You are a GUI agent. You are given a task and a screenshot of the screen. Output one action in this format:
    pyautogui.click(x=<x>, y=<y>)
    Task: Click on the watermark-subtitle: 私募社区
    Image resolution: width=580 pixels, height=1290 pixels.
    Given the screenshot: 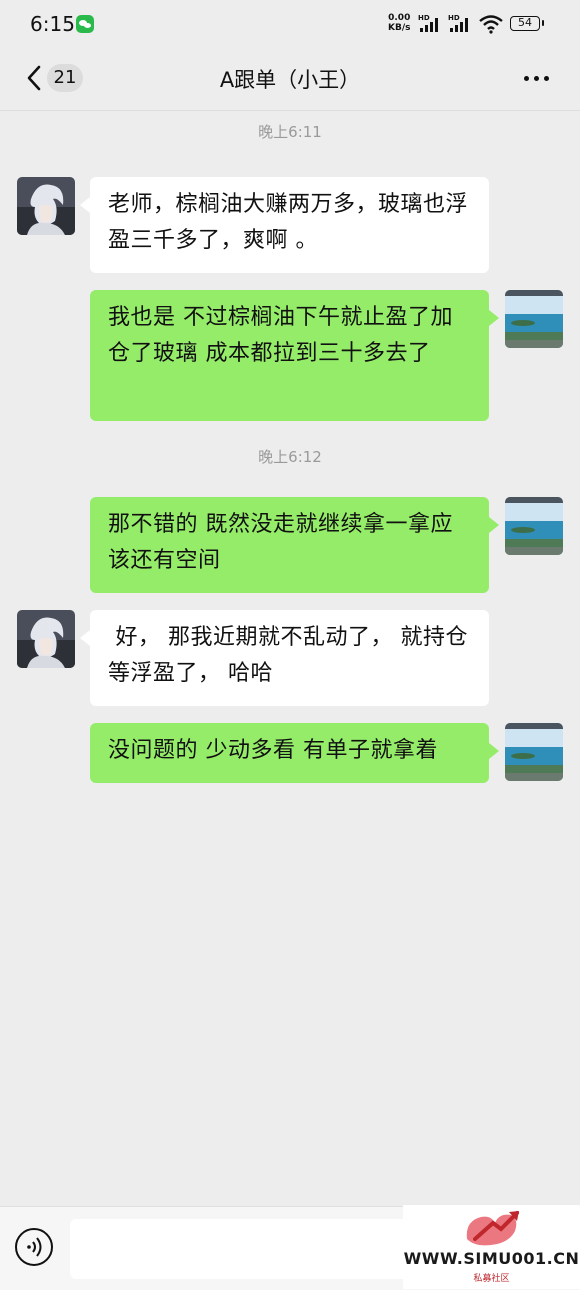 What is the action you would take?
    pyautogui.click(x=491, y=1279)
    